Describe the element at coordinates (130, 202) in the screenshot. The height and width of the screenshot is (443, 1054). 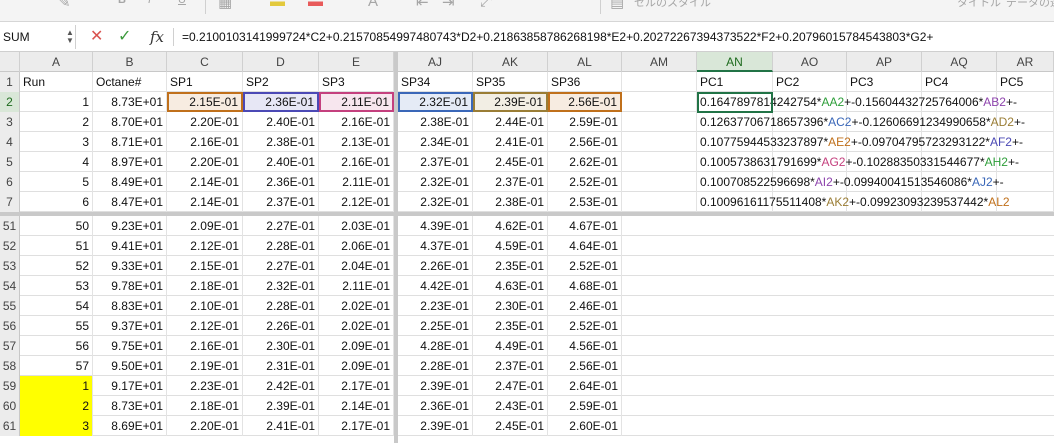
I see `cell: 8.47E+01` at that location.